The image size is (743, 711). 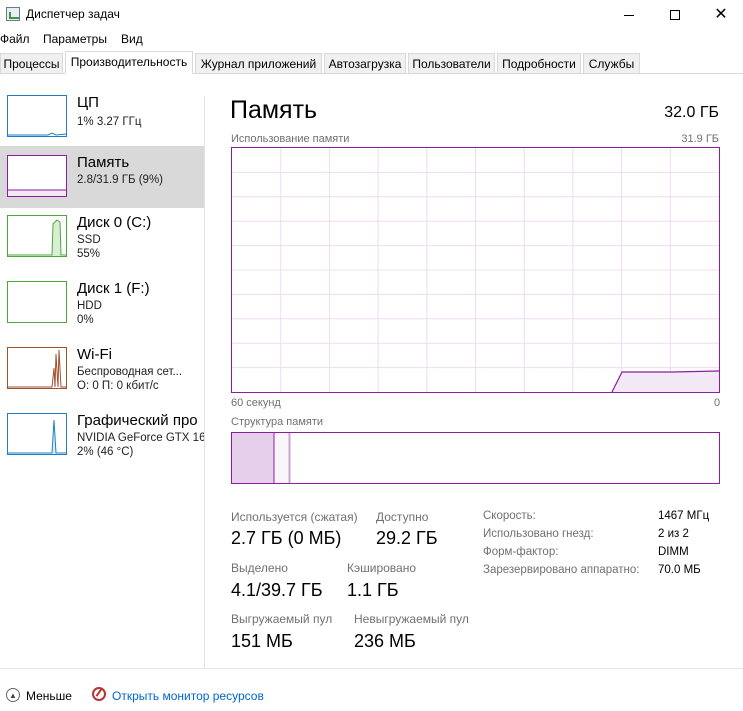 I want to click on structure-in-use-segment, so click(x=253, y=458).